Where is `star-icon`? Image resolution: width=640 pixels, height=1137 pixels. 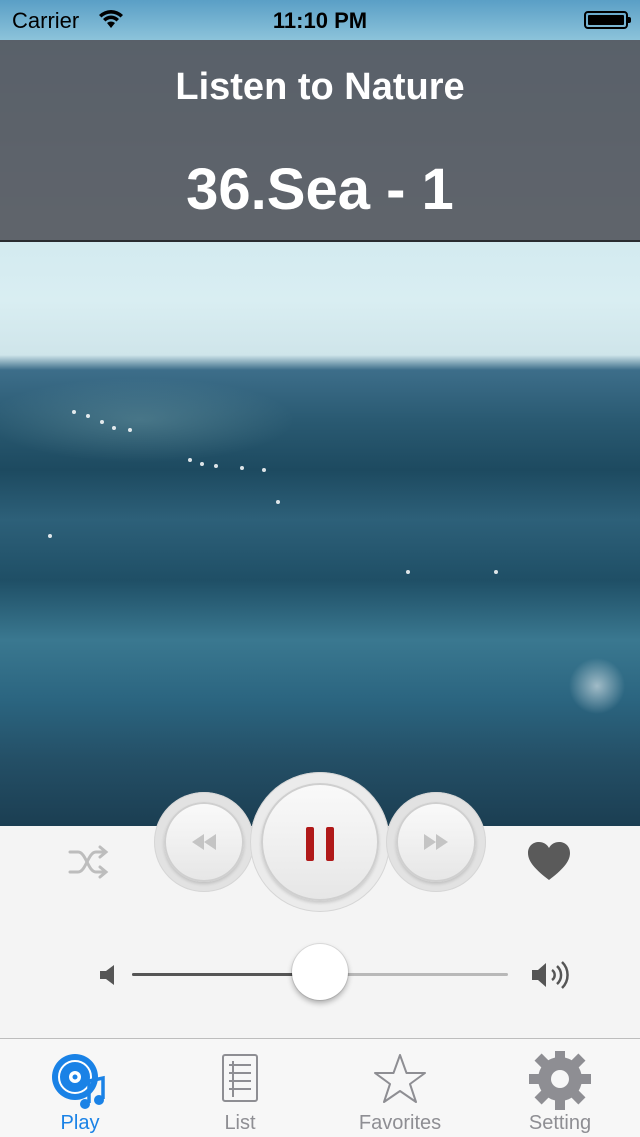 star-icon is located at coordinates (400, 1082).